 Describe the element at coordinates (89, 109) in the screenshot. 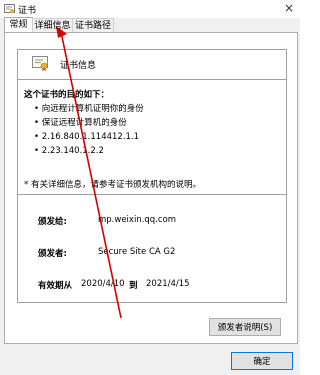

I see `purpose-item: • 向远程计算机证明你的身份` at that location.